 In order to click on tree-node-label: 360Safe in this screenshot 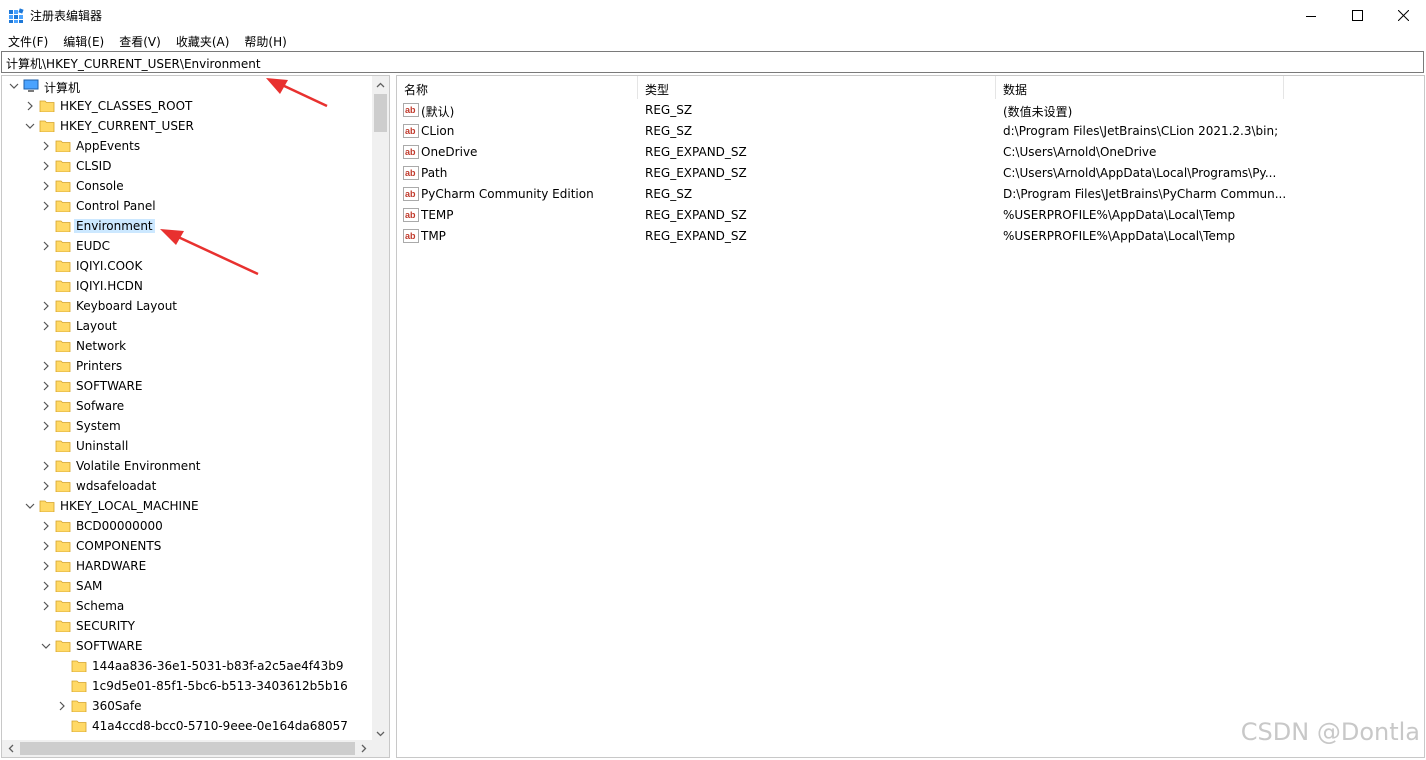, I will do `click(116, 706)`.